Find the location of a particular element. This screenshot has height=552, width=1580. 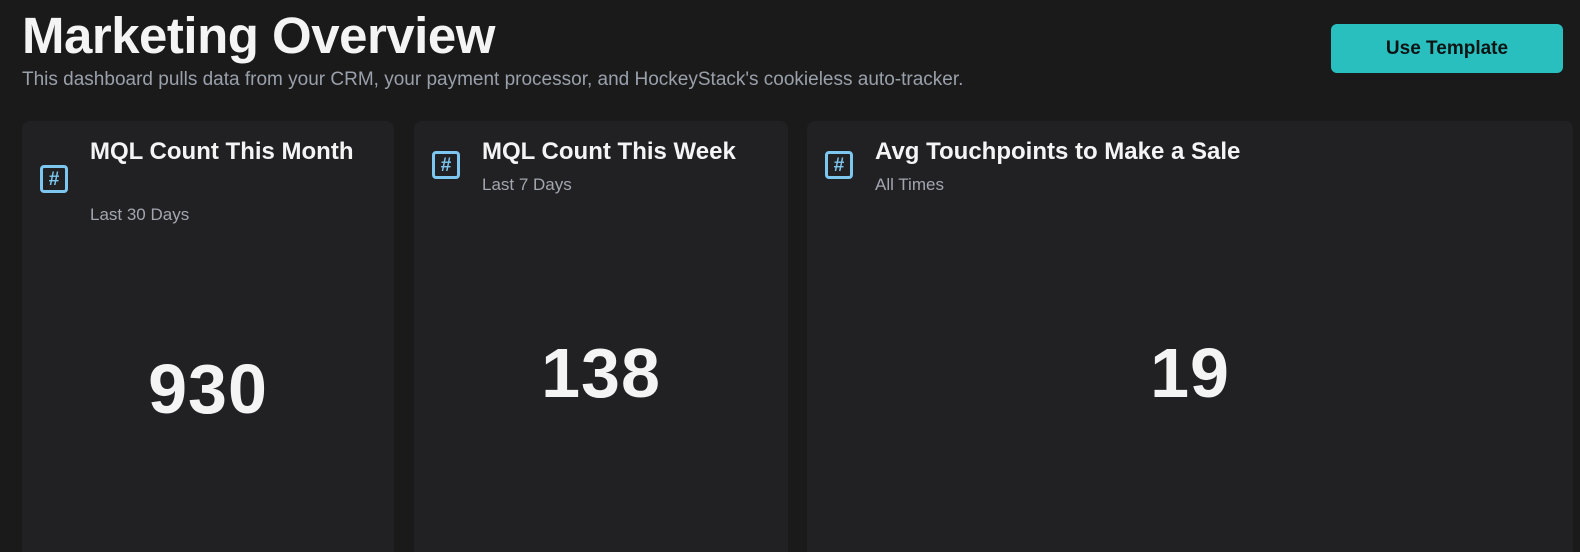

card-title: MQL Count This Month is located at coordinates (222, 151).